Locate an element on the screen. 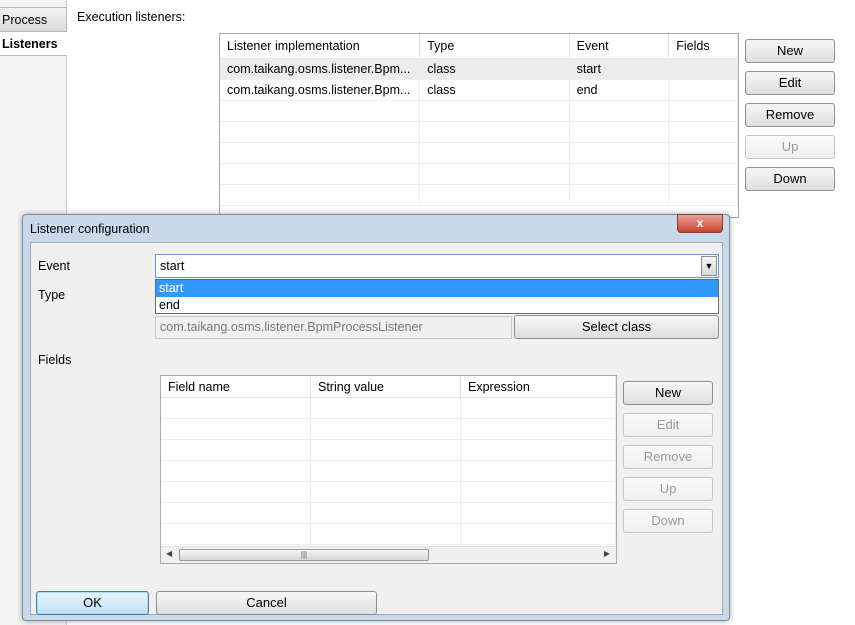 The image size is (855, 625). column-header: Fields is located at coordinates (703, 46).